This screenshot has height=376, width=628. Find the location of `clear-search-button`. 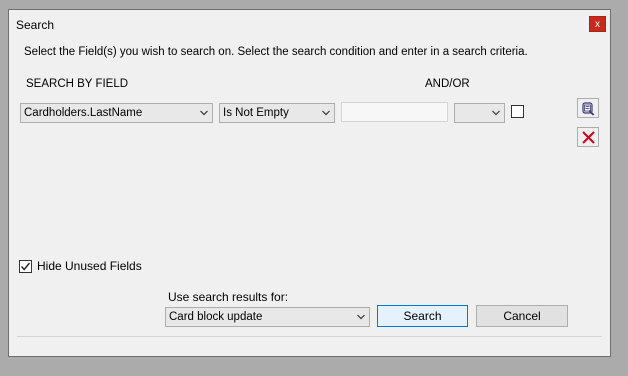

clear-search-button is located at coordinates (588, 108).